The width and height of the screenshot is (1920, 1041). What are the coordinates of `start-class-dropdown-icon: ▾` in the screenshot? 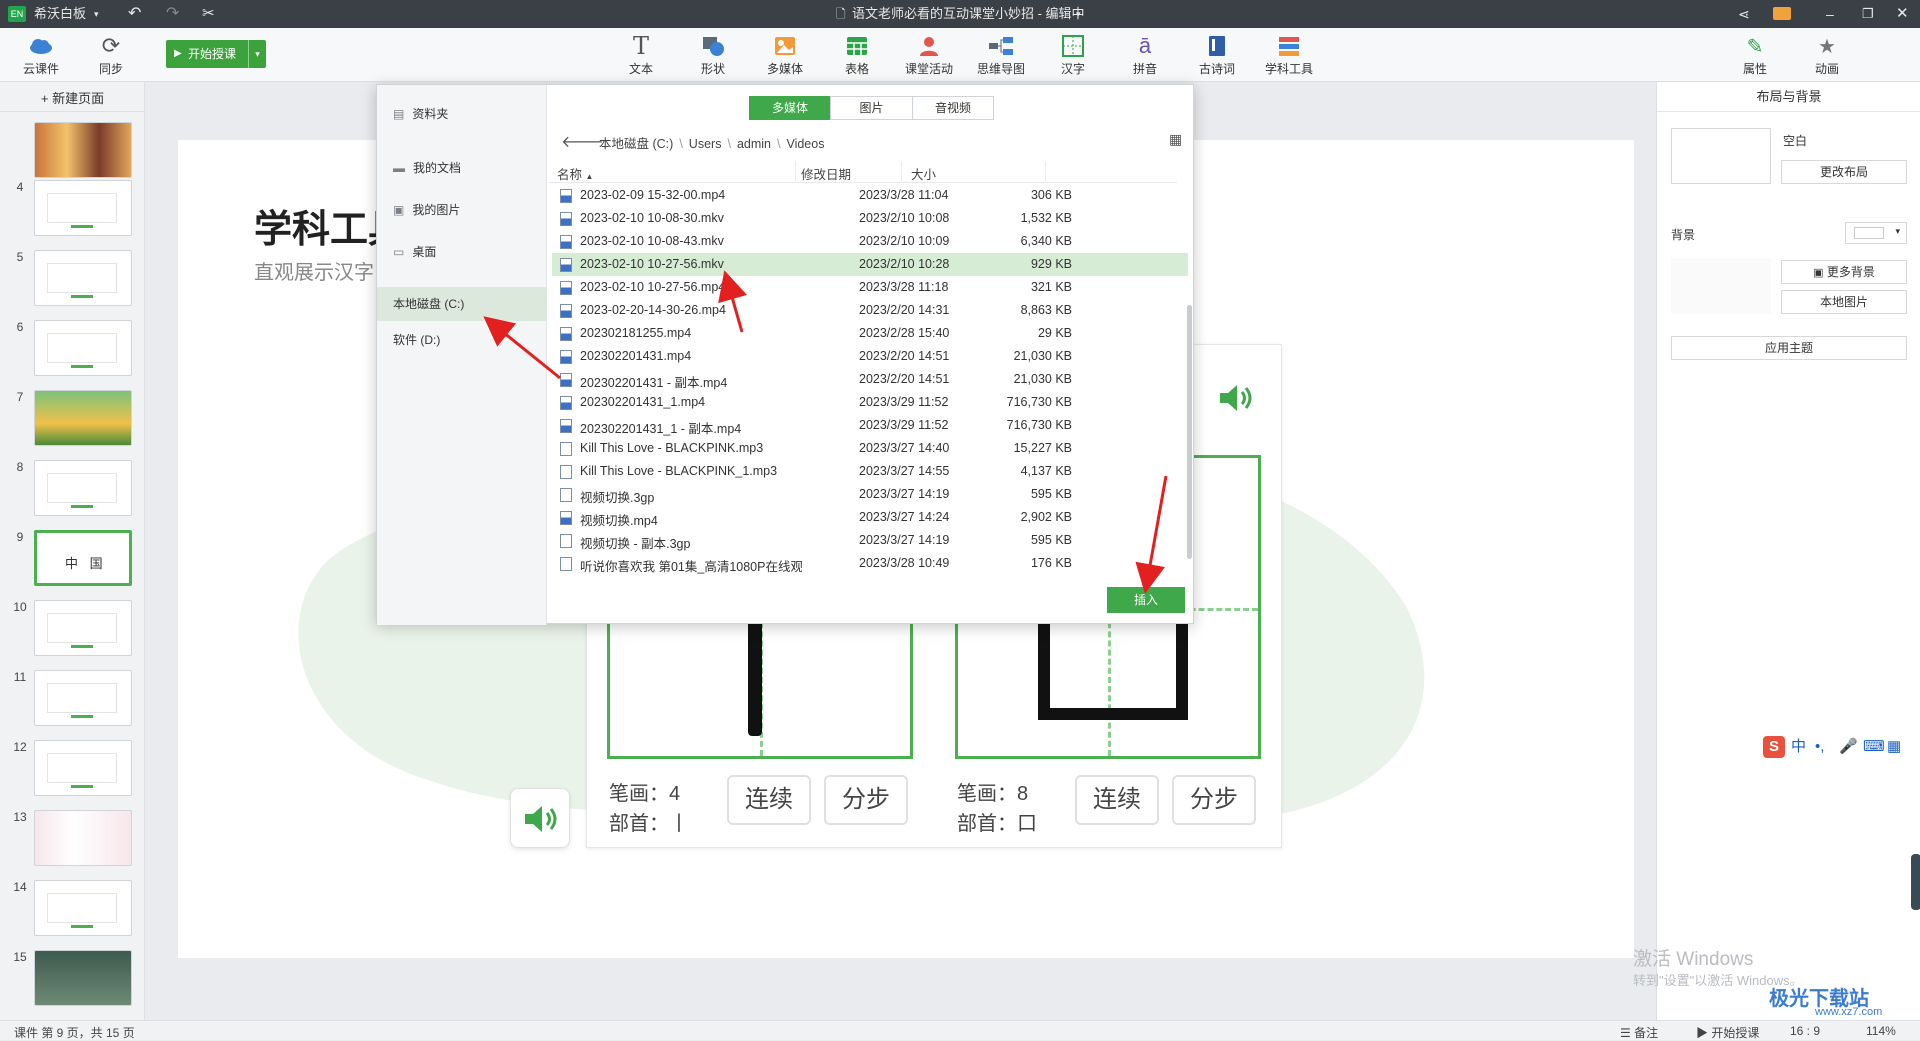 It's located at (257, 54).